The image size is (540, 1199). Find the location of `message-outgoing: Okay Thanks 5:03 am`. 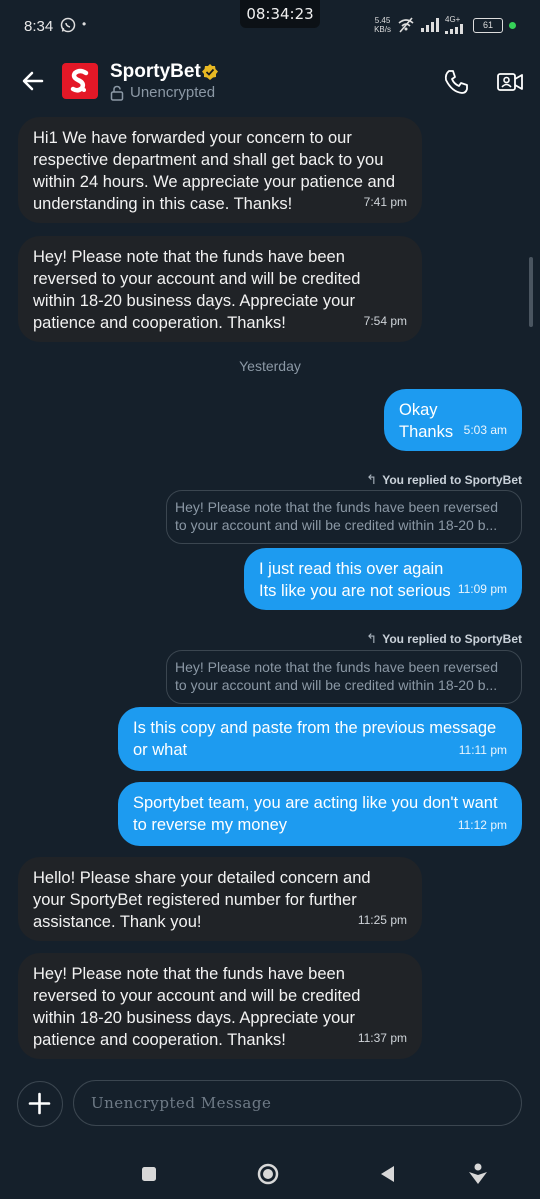

message-outgoing: Okay Thanks 5:03 am is located at coordinates (453, 420).